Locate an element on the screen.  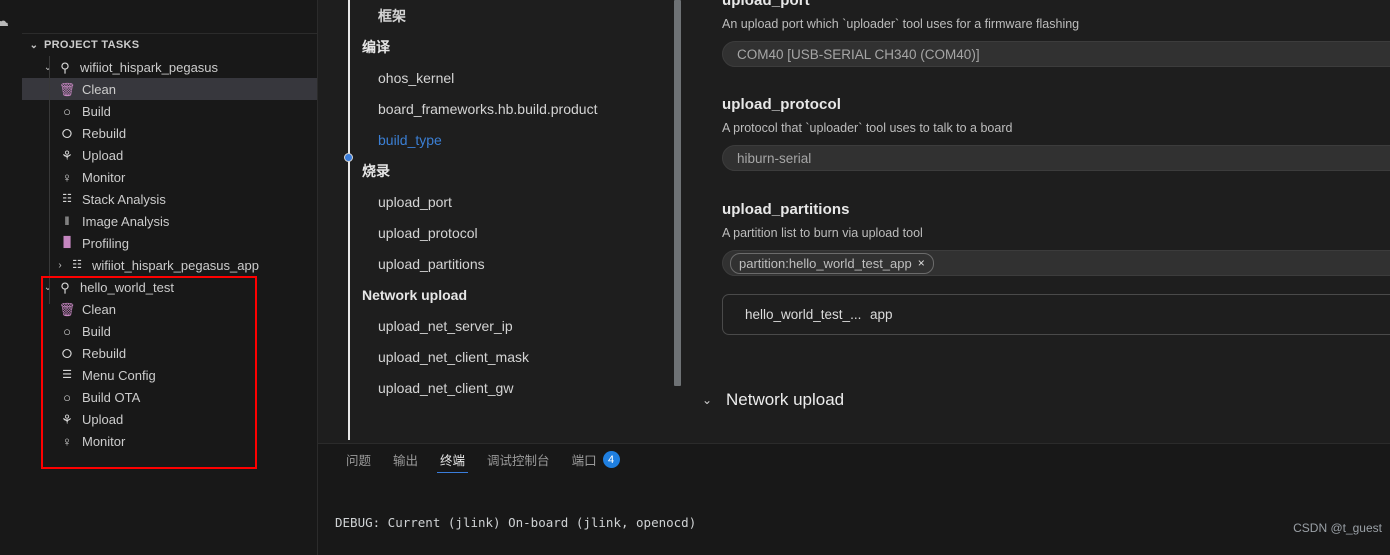
task-item-profiling: █ Profiling is located at coordinates (169, 243).